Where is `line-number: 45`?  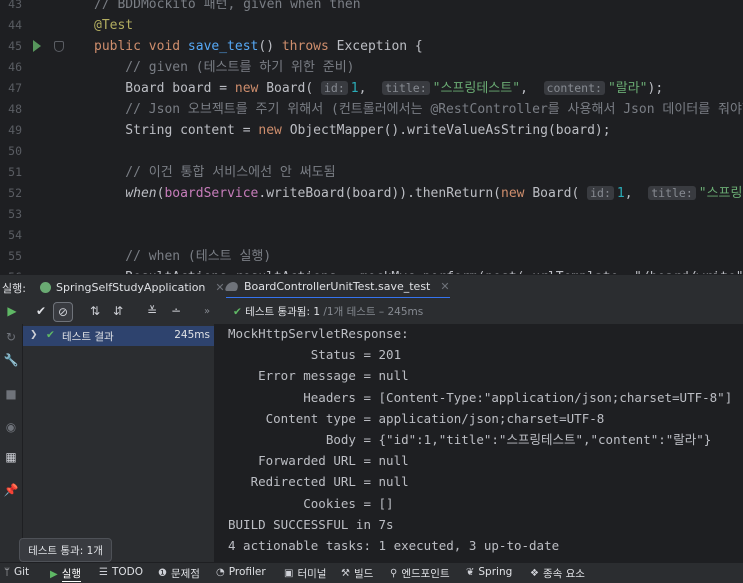 line-number: 45 is located at coordinates (15, 46).